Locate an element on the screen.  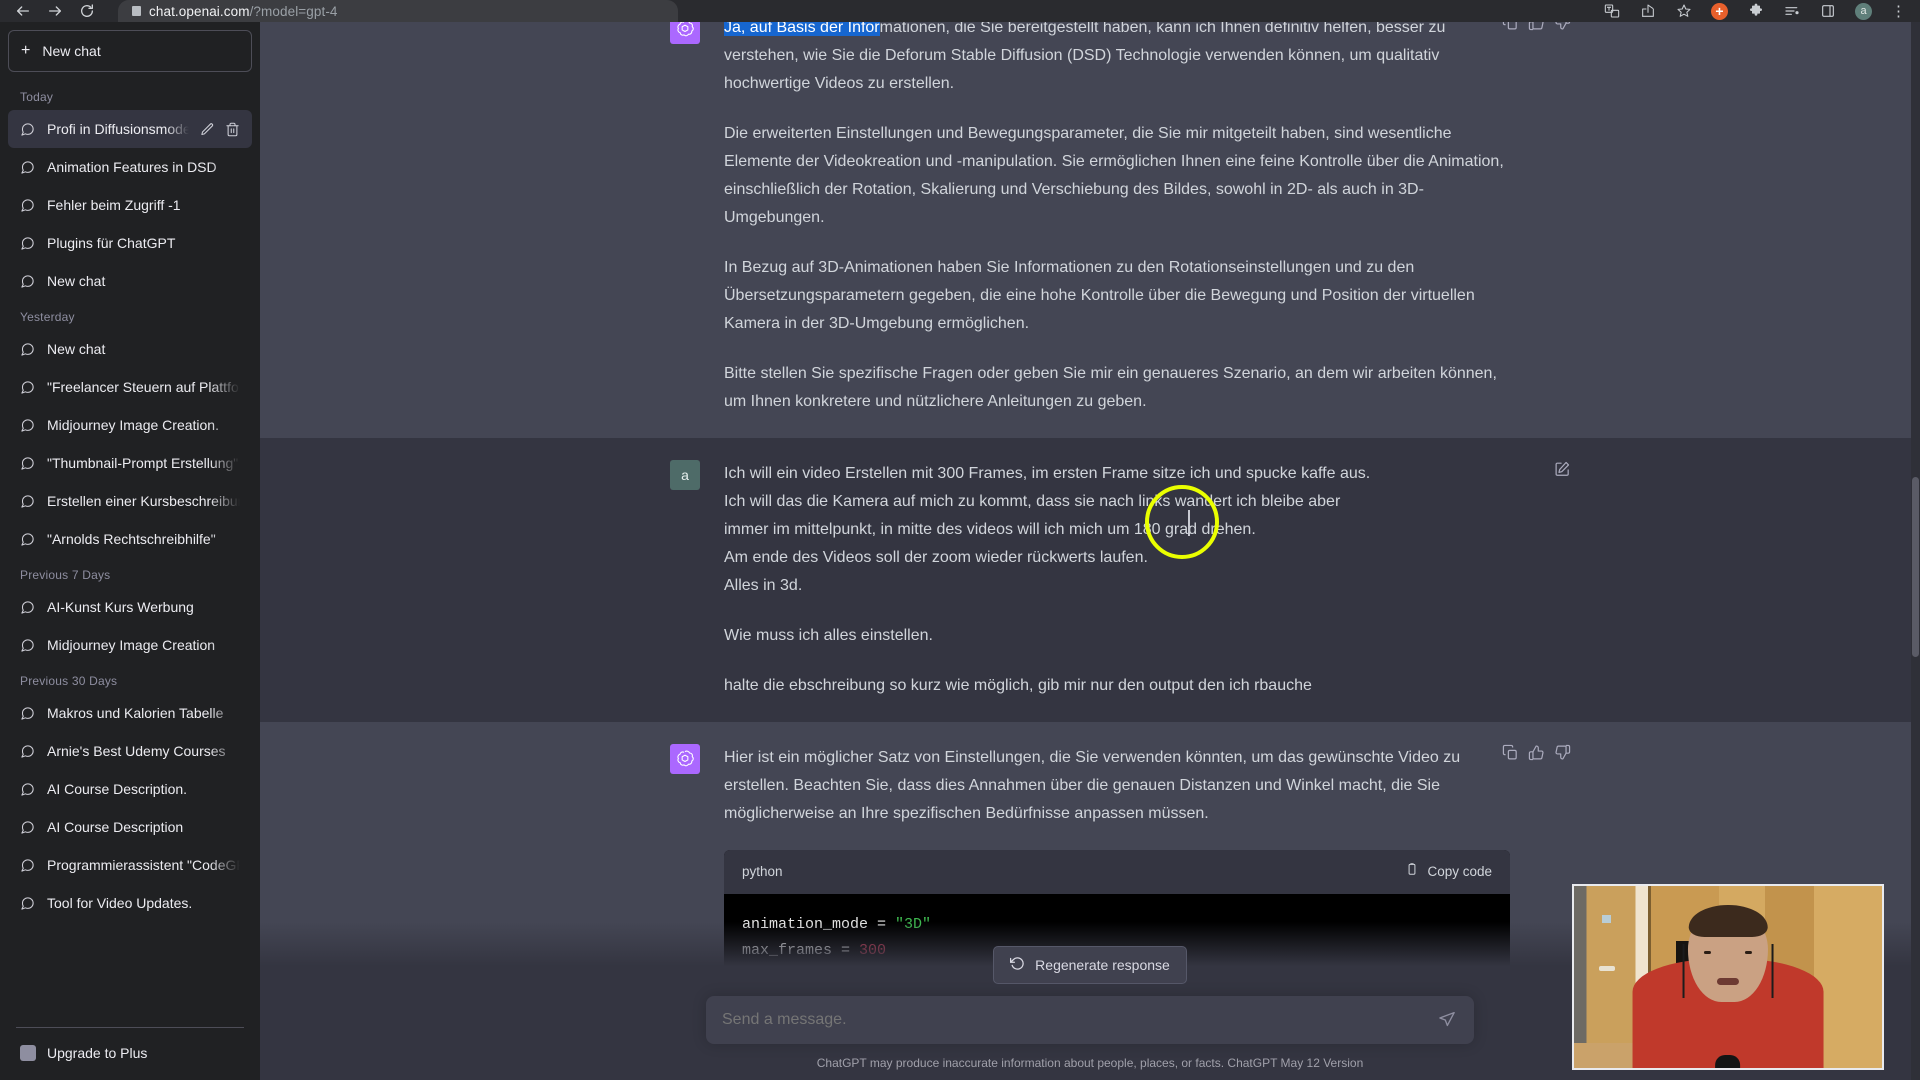
reload-icon is located at coordinates (87, 11).